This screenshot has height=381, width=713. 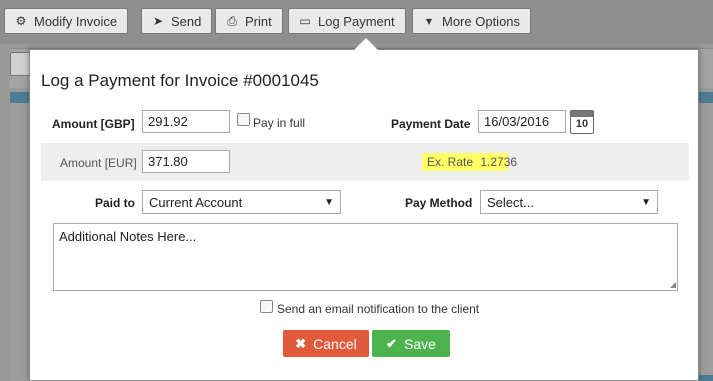 What do you see at coordinates (673, 285) in the screenshot?
I see `resize-handle-icon: ◢` at bounding box center [673, 285].